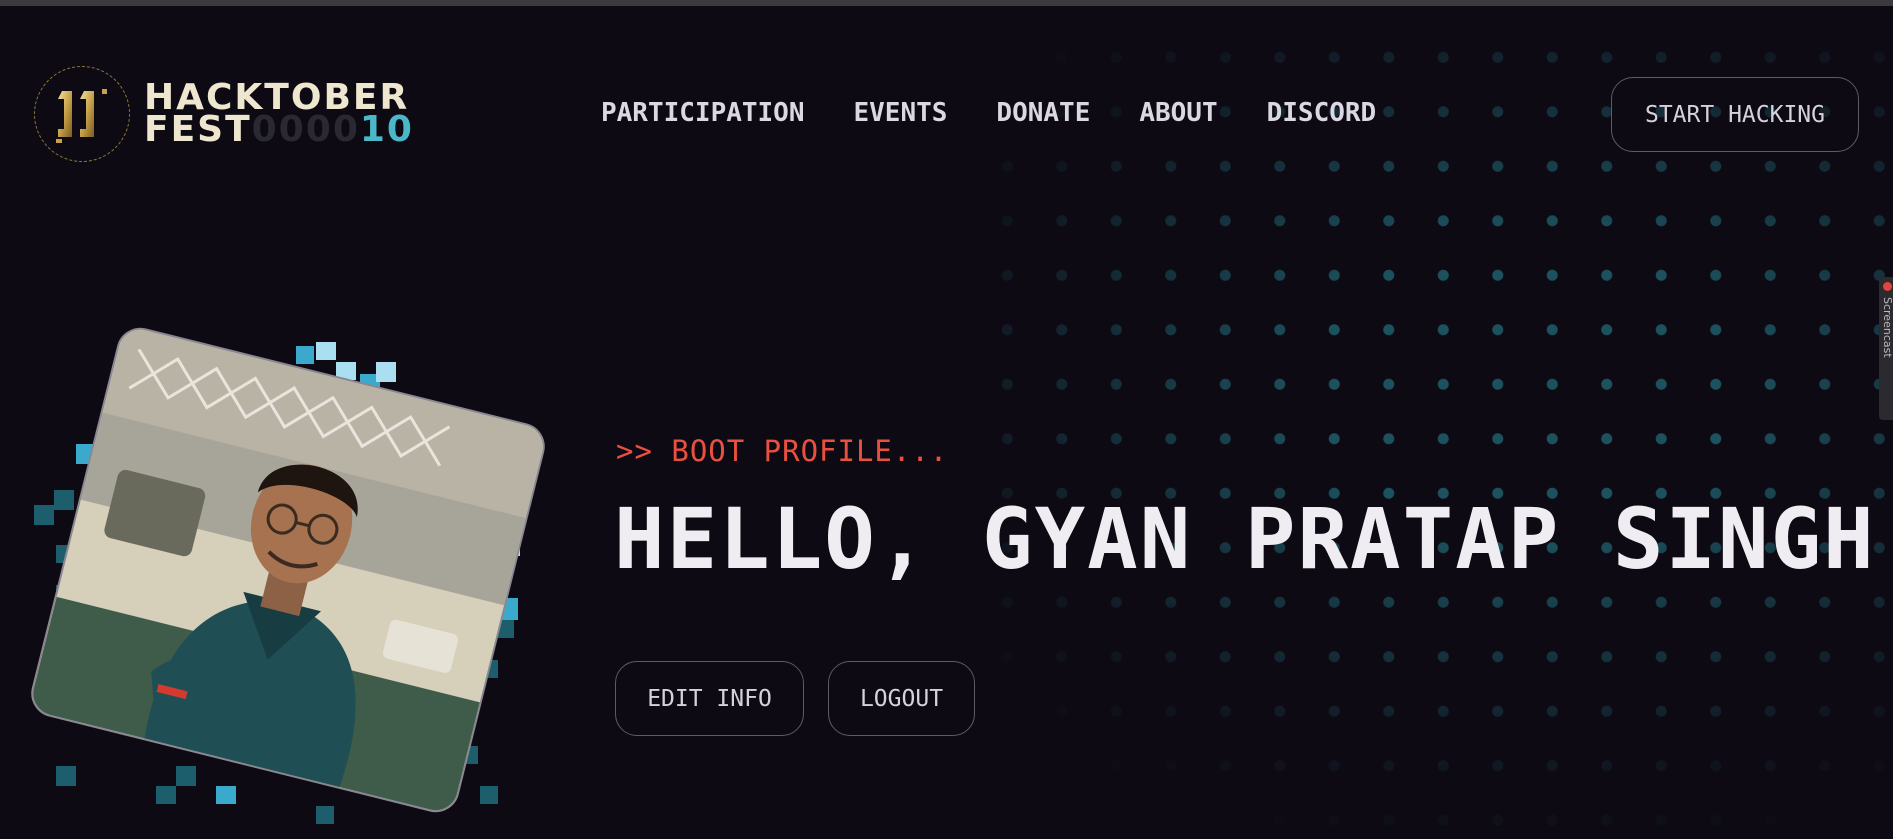 This screenshot has height=839, width=1893. Describe the element at coordinates (1322, 115) in the screenshot. I see `nav-discord: DISCORD` at that location.